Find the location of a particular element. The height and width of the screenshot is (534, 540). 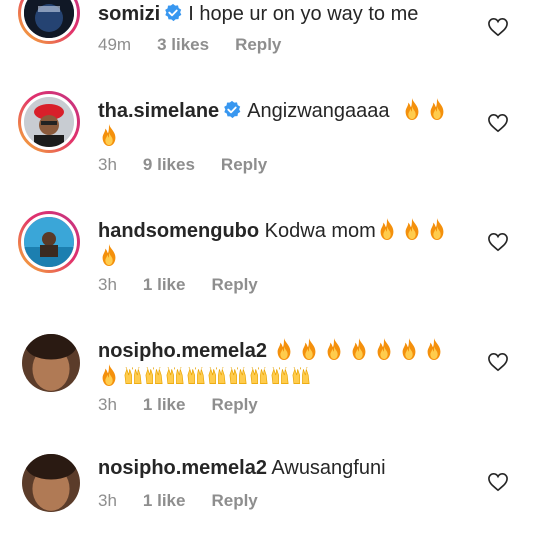

comment-text: I hope ur on yo way to me is located at coordinates (303, 14).